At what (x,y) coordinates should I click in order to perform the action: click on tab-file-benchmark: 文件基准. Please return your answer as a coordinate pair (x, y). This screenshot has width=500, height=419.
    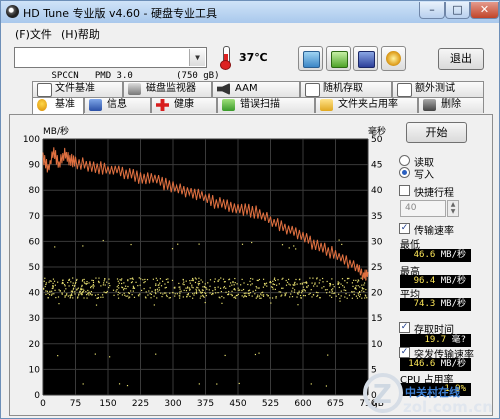
    Looking at the image, I should click on (77, 89).